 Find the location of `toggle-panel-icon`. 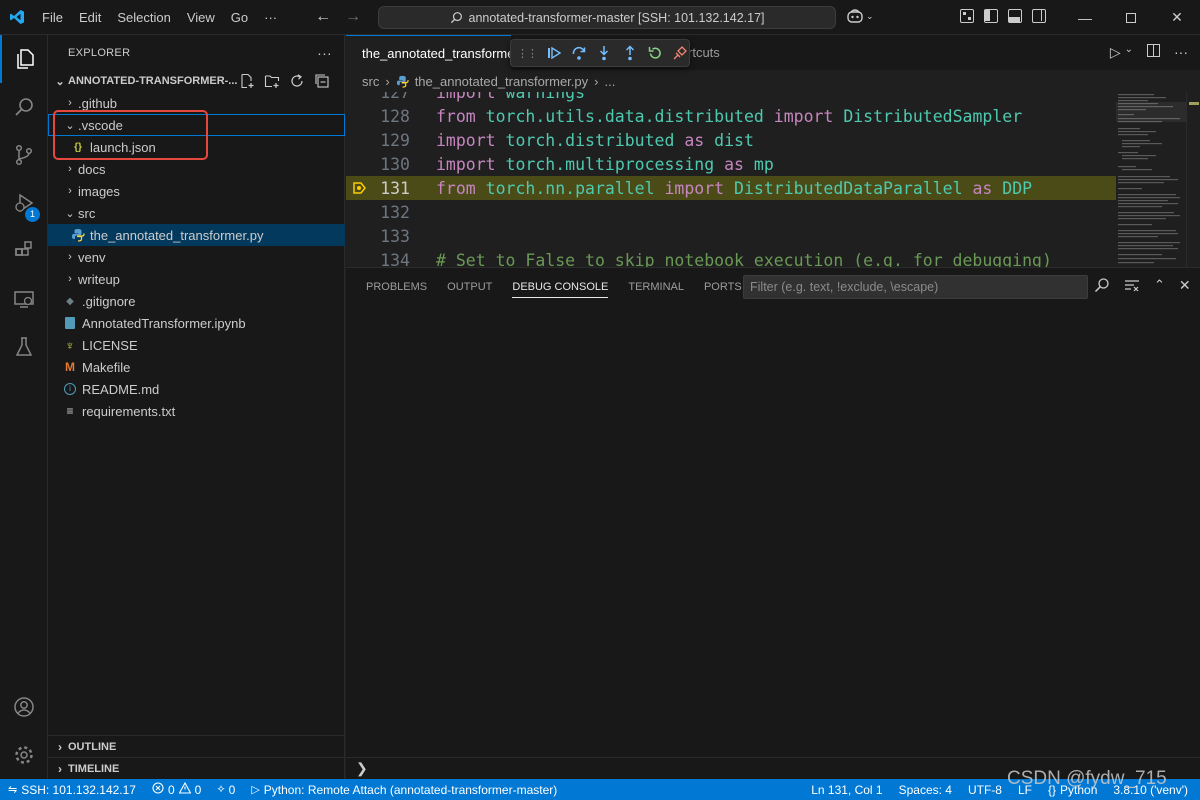

toggle-panel-icon is located at coordinates (1015, 16).